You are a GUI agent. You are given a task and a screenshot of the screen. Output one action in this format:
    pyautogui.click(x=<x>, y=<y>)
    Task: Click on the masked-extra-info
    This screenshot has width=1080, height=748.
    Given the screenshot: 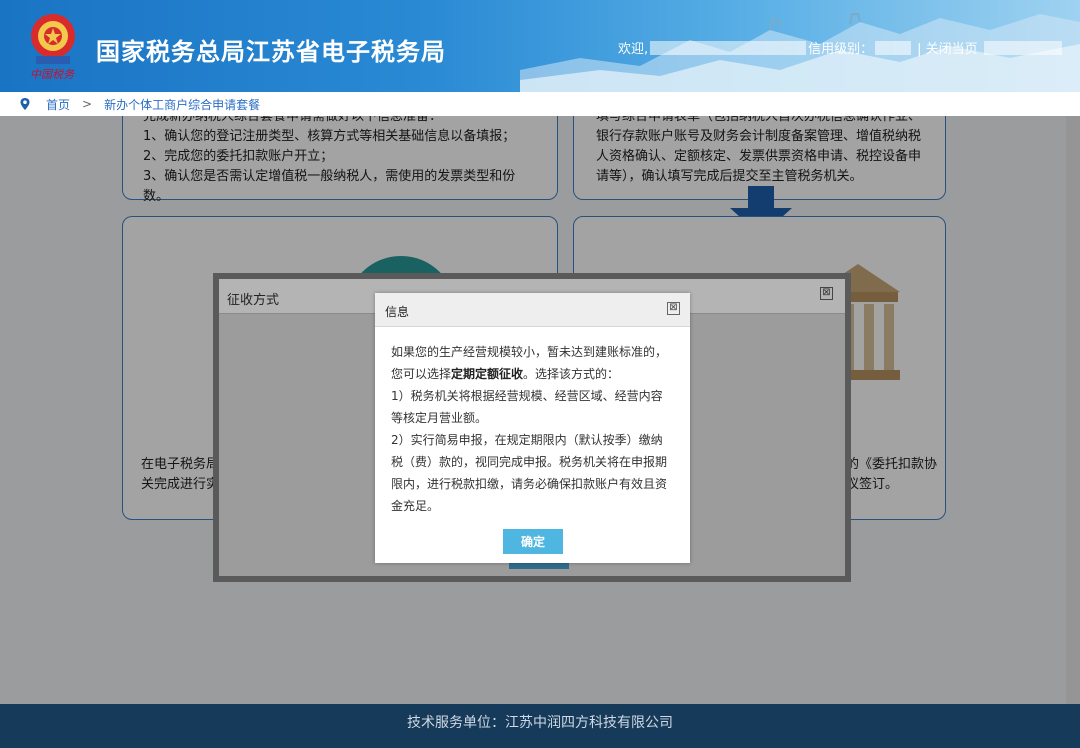 What is the action you would take?
    pyautogui.click(x=1022, y=47)
    